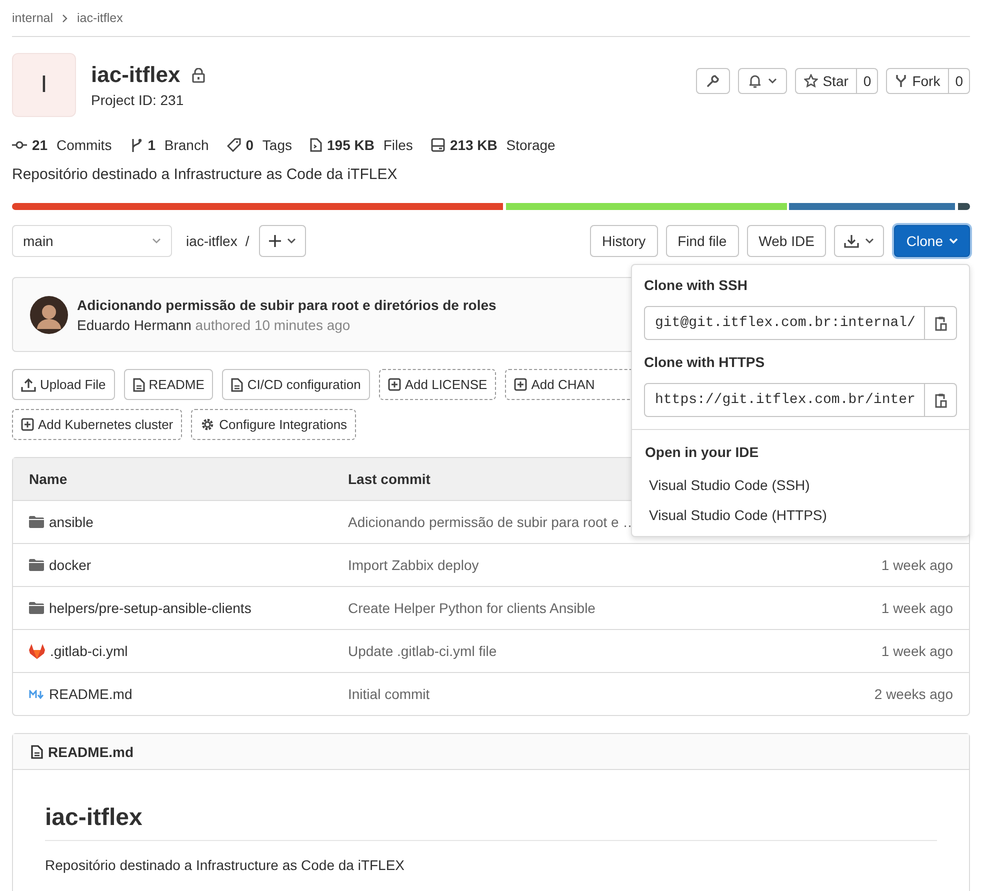  What do you see at coordinates (71, 522) in the screenshot?
I see `file-name-link: ansible` at bounding box center [71, 522].